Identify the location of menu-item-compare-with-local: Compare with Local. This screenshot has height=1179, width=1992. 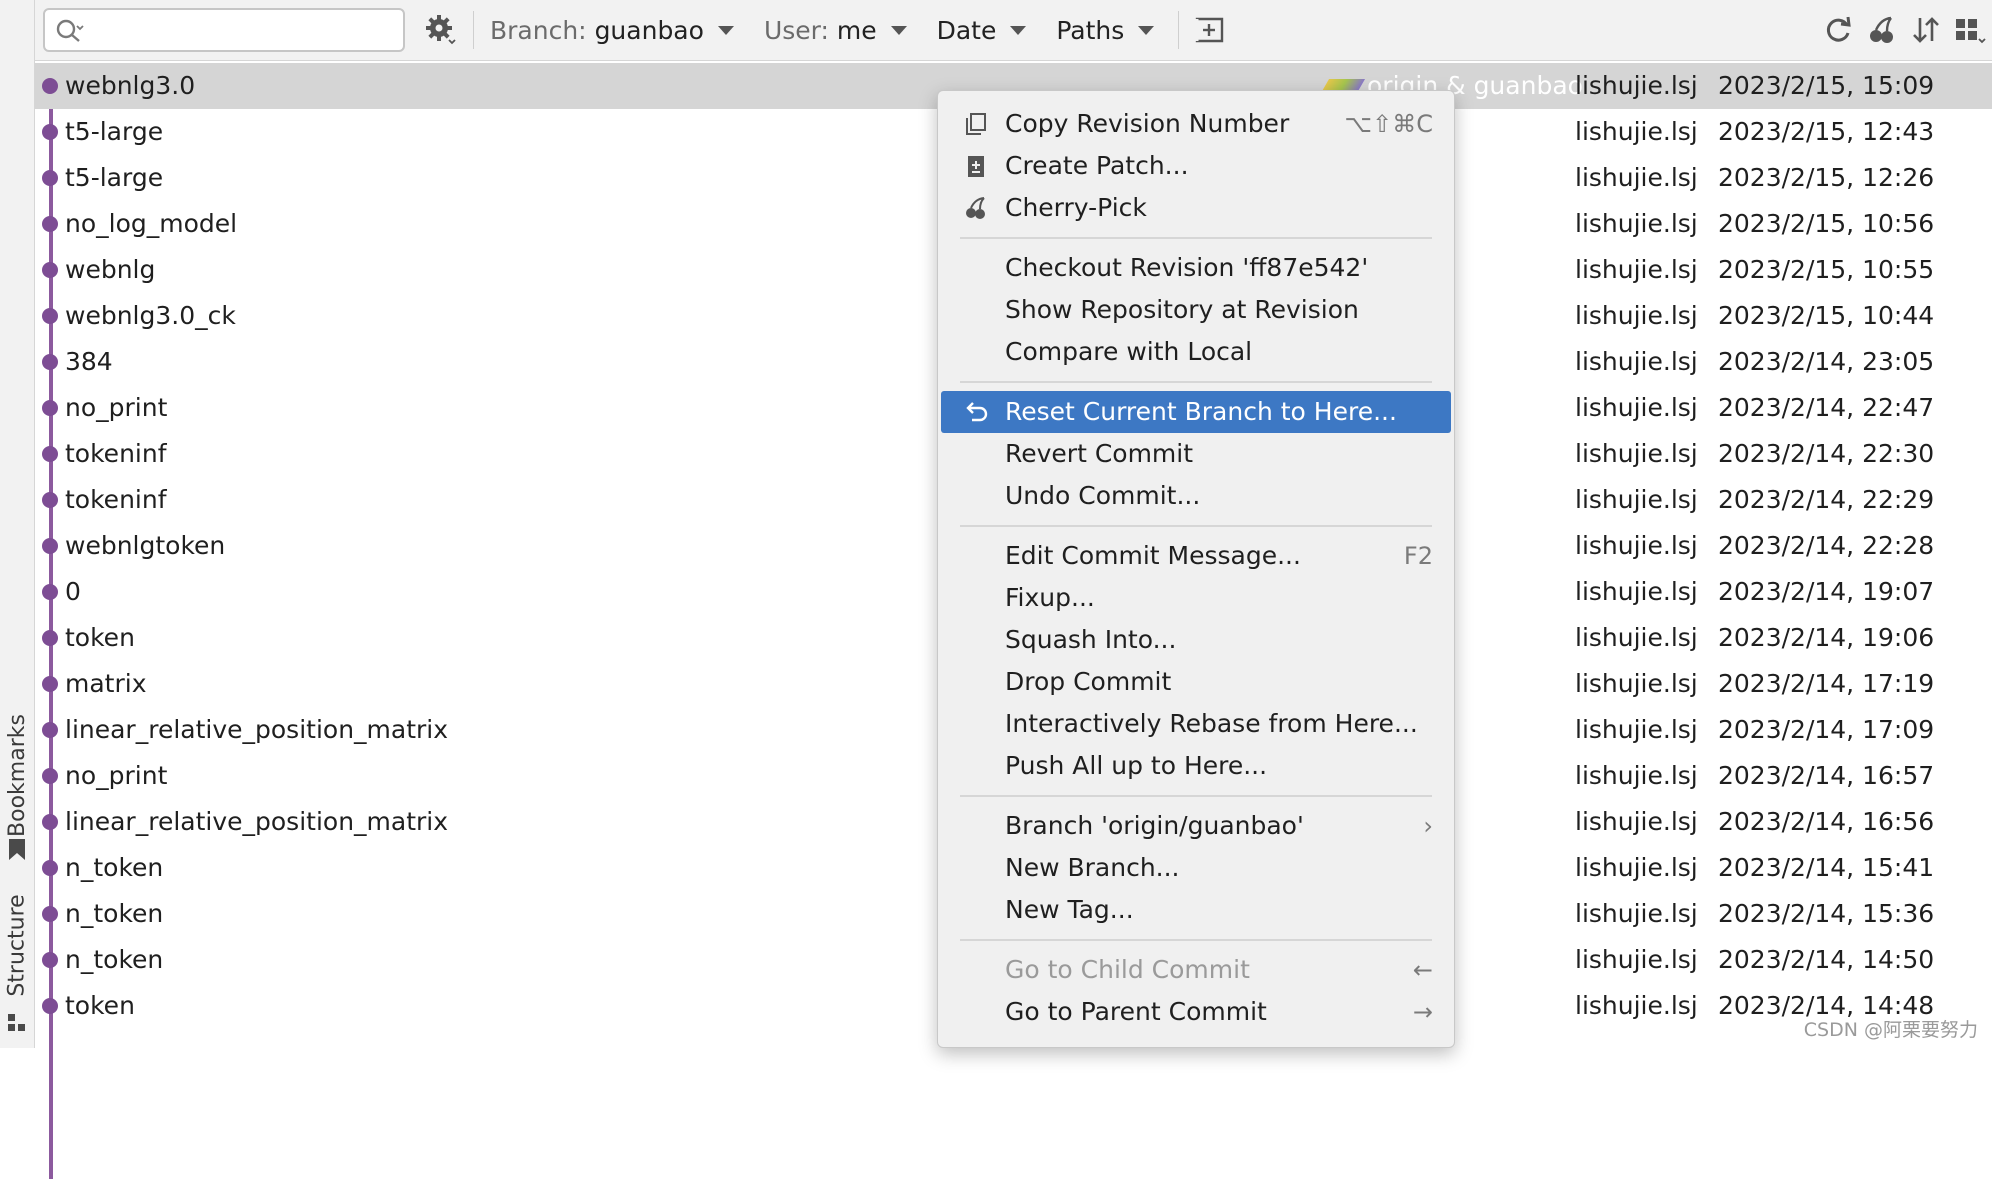
(1196, 352).